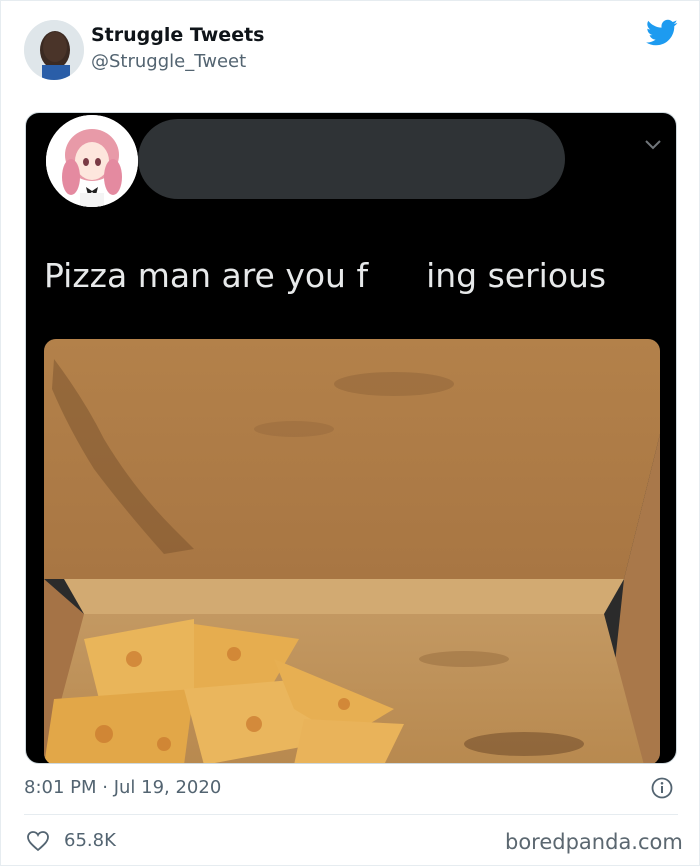 The image size is (700, 866). Describe the element at coordinates (122, 787) in the screenshot. I see `tweet-timestamp: 8:01 PM · Jul 19, 2020` at that location.